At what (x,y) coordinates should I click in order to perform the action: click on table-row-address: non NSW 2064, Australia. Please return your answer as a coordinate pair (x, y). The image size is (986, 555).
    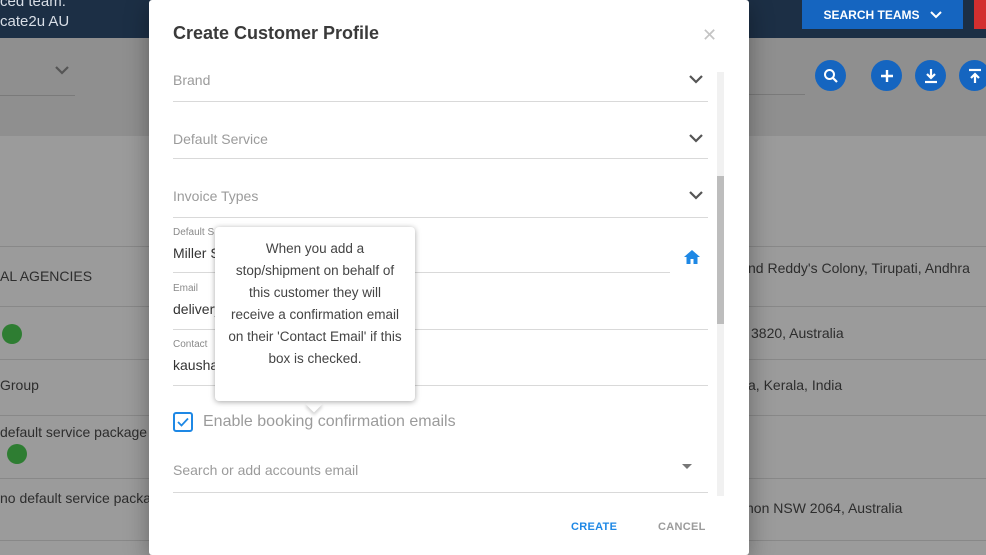
    Looking at the image, I should click on (824, 508).